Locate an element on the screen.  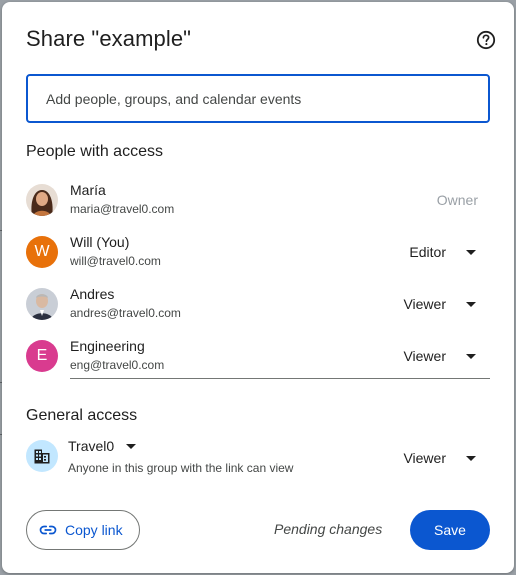
person-email: will@travel0.com is located at coordinates (115, 261).